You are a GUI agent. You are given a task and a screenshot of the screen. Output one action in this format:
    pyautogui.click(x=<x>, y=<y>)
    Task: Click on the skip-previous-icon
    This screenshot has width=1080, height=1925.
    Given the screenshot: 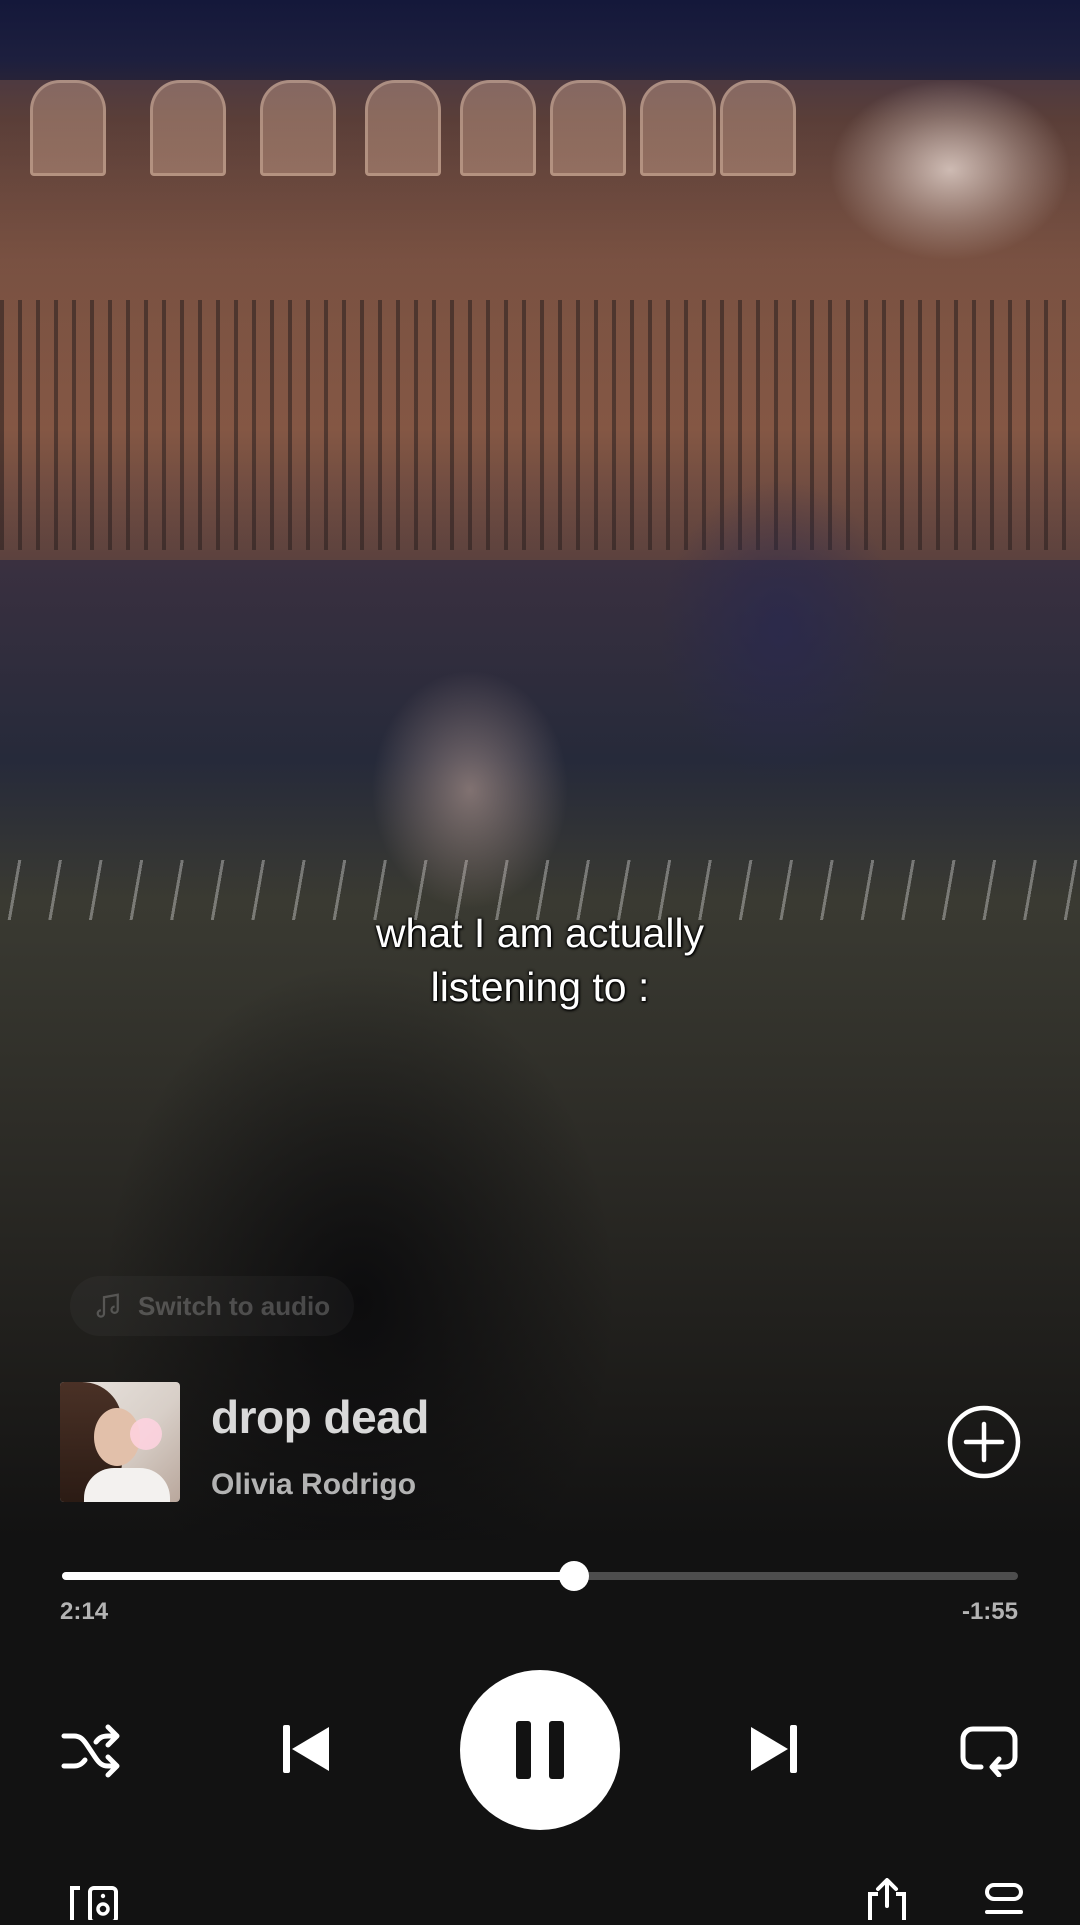 What is the action you would take?
    pyautogui.click(x=306, y=1749)
    